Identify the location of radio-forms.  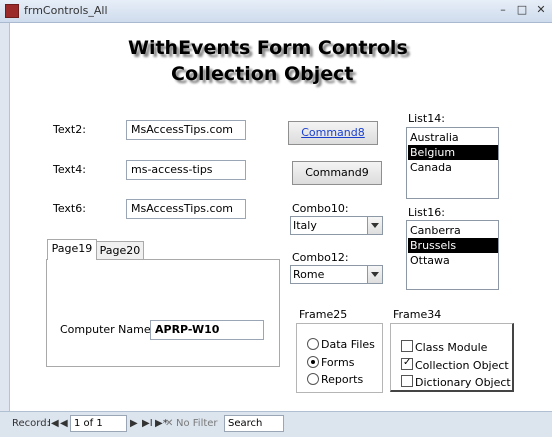
(313, 362).